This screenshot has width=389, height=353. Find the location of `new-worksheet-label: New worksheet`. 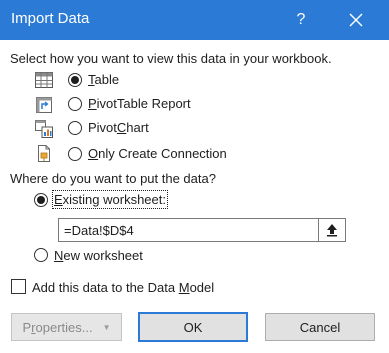

new-worksheet-label: New worksheet is located at coordinates (98, 255).